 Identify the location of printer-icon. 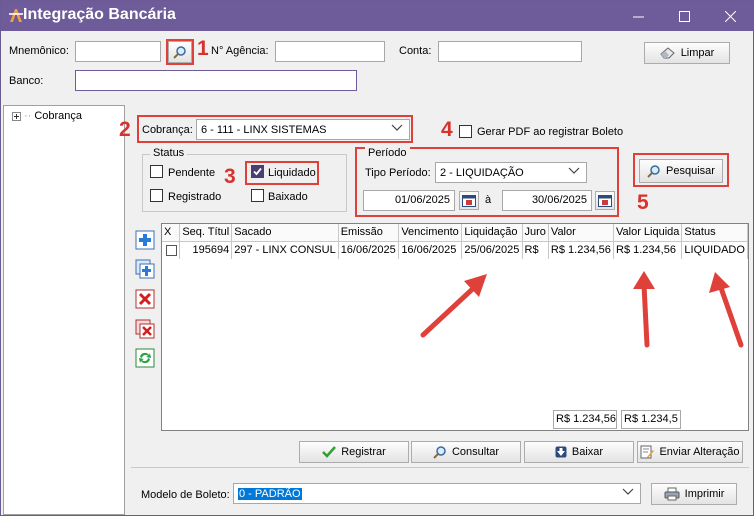
(672, 494).